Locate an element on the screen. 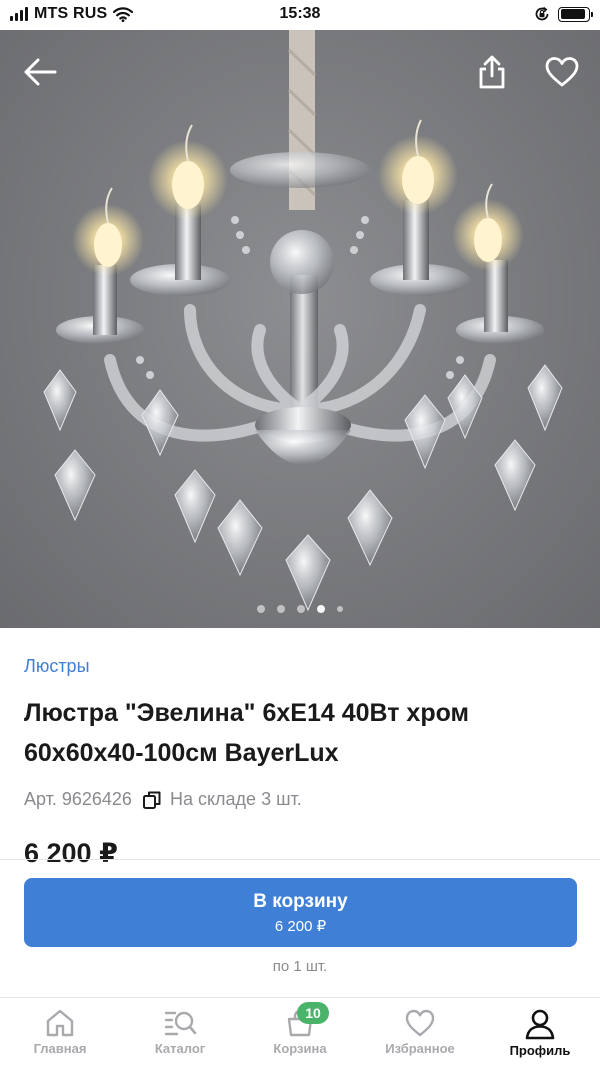 The width and height of the screenshot is (600, 1066). product-price: 6 200 ₽ is located at coordinates (71, 853).